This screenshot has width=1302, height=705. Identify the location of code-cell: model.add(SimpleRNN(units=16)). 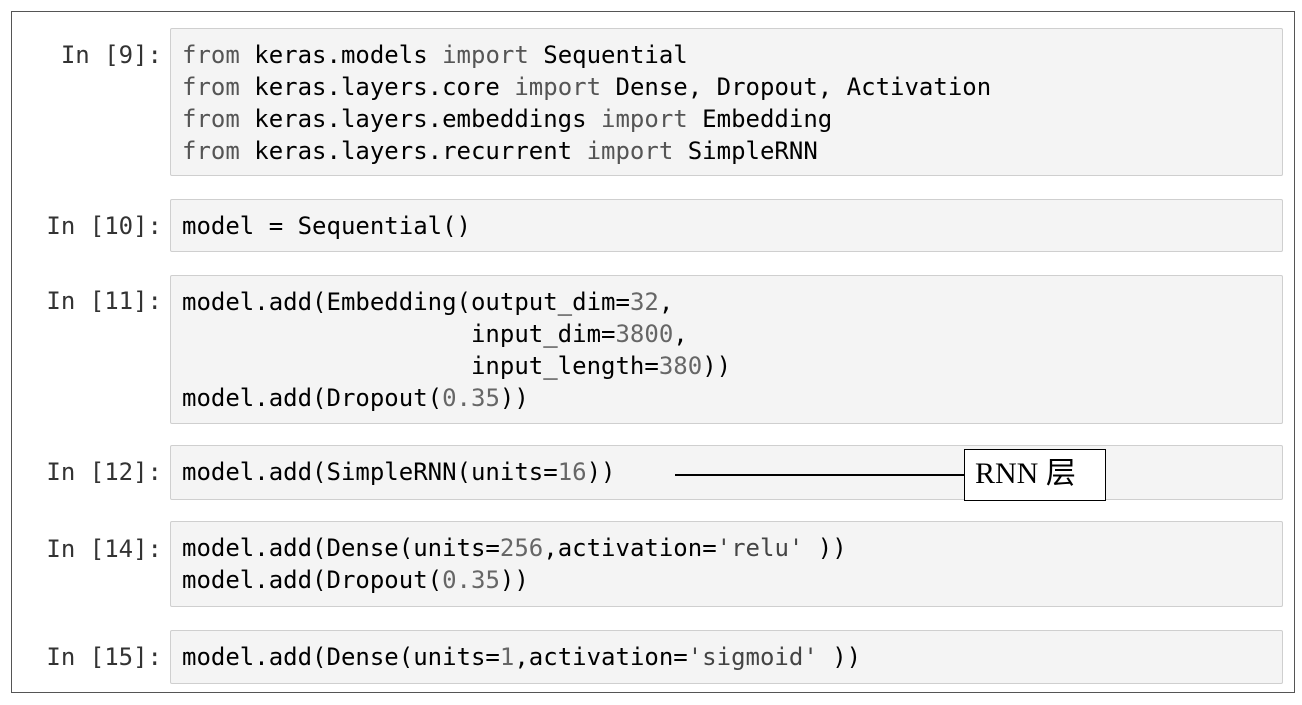
(726, 472).